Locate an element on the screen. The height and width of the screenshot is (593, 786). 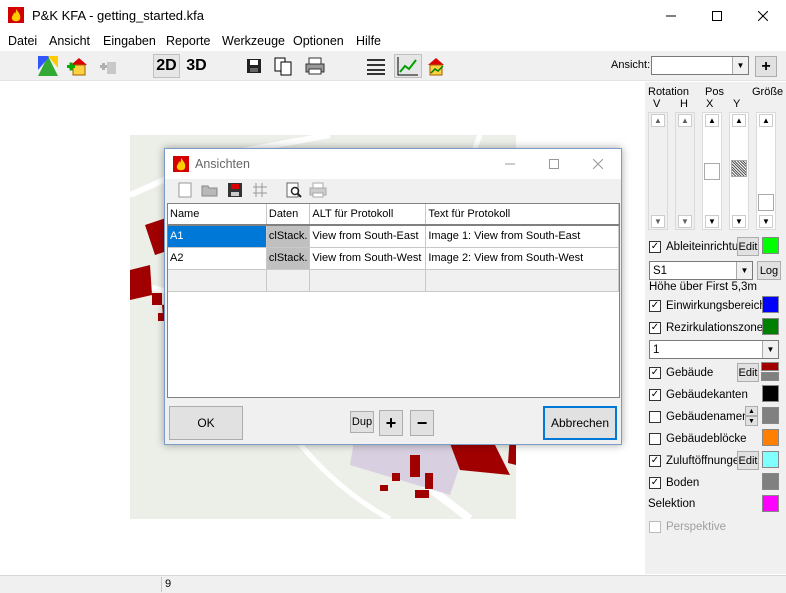
gebaeude-checkbox: ✓ is located at coordinates (655, 373).